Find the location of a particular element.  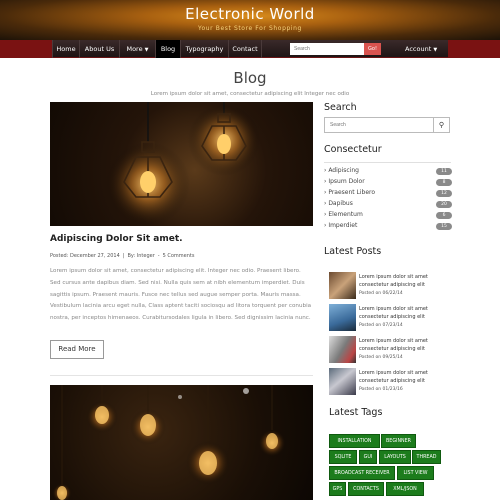

categories-divider is located at coordinates (387, 162).